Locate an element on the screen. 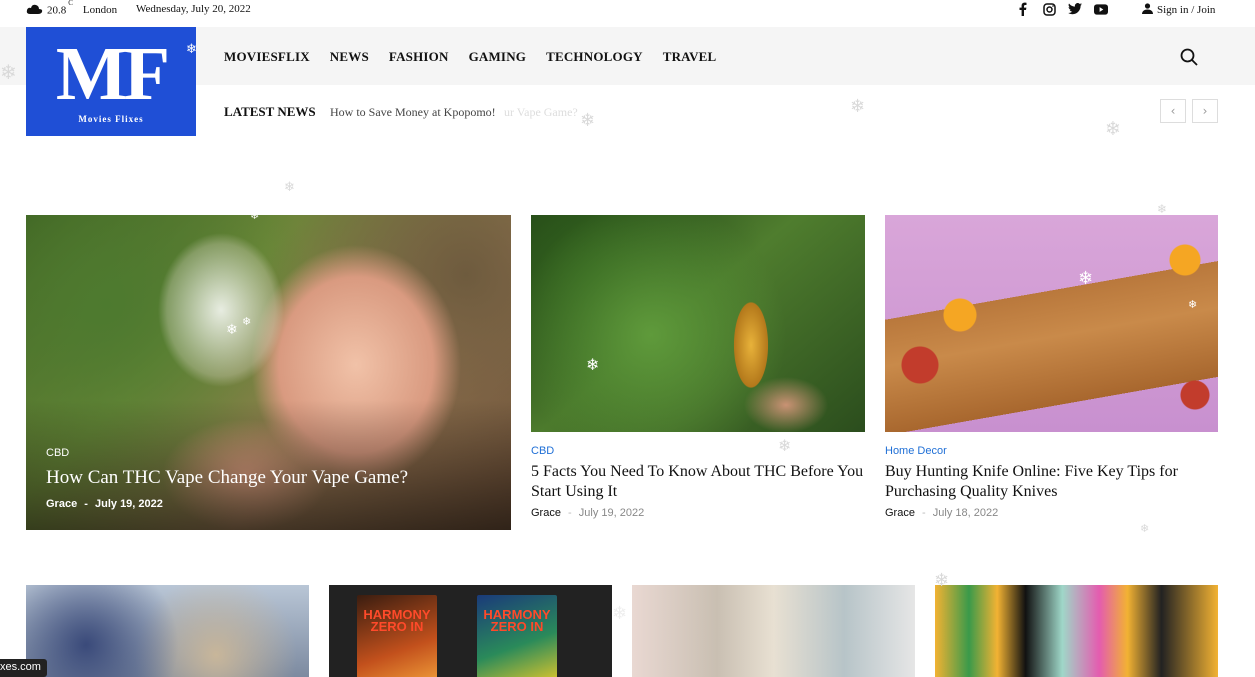 This screenshot has width=1255, height=677. article-thumbnail-streetstyle is located at coordinates (1076, 631).